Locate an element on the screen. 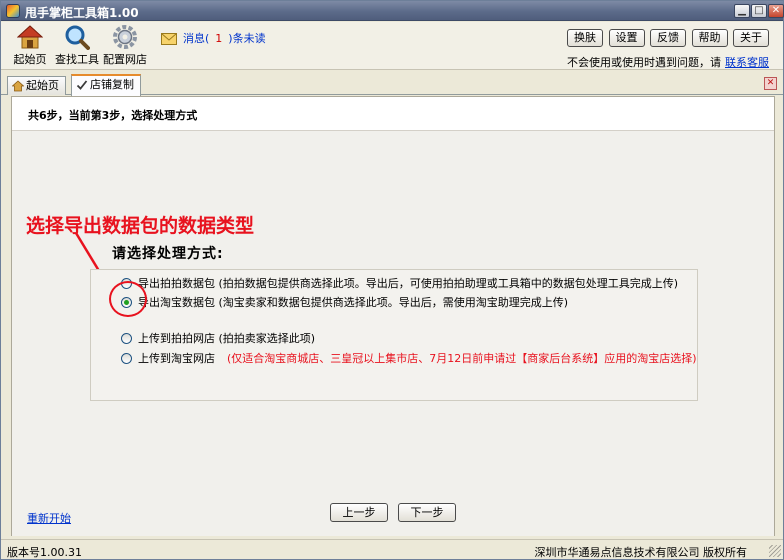 The height and width of the screenshot is (560, 784). help-line: 不会使用或使用时遇到问题，请 联系客服 is located at coordinates (668, 62).